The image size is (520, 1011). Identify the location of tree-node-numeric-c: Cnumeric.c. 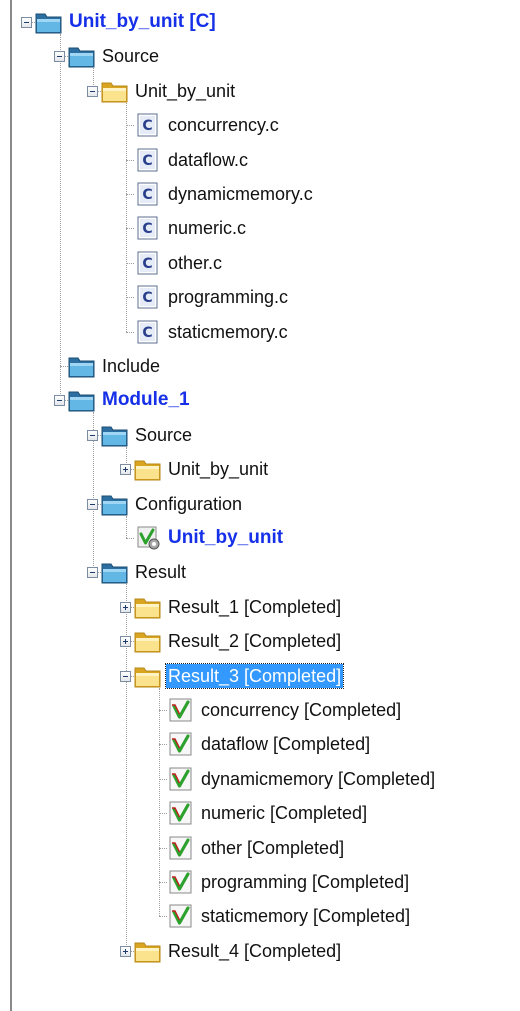
(191, 228).